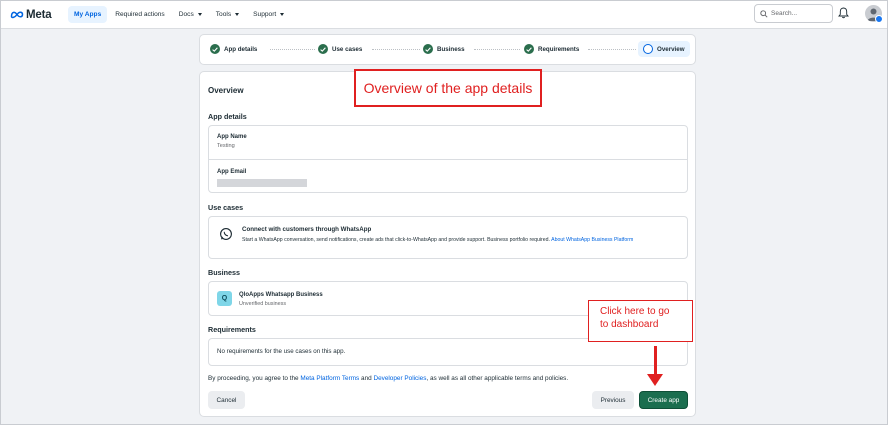 Image resolution: width=888 pixels, height=425 pixels. What do you see at coordinates (635, 311) in the screenshot?
I see `annotation-line: Click here to go` at bounding box center [635, 311].